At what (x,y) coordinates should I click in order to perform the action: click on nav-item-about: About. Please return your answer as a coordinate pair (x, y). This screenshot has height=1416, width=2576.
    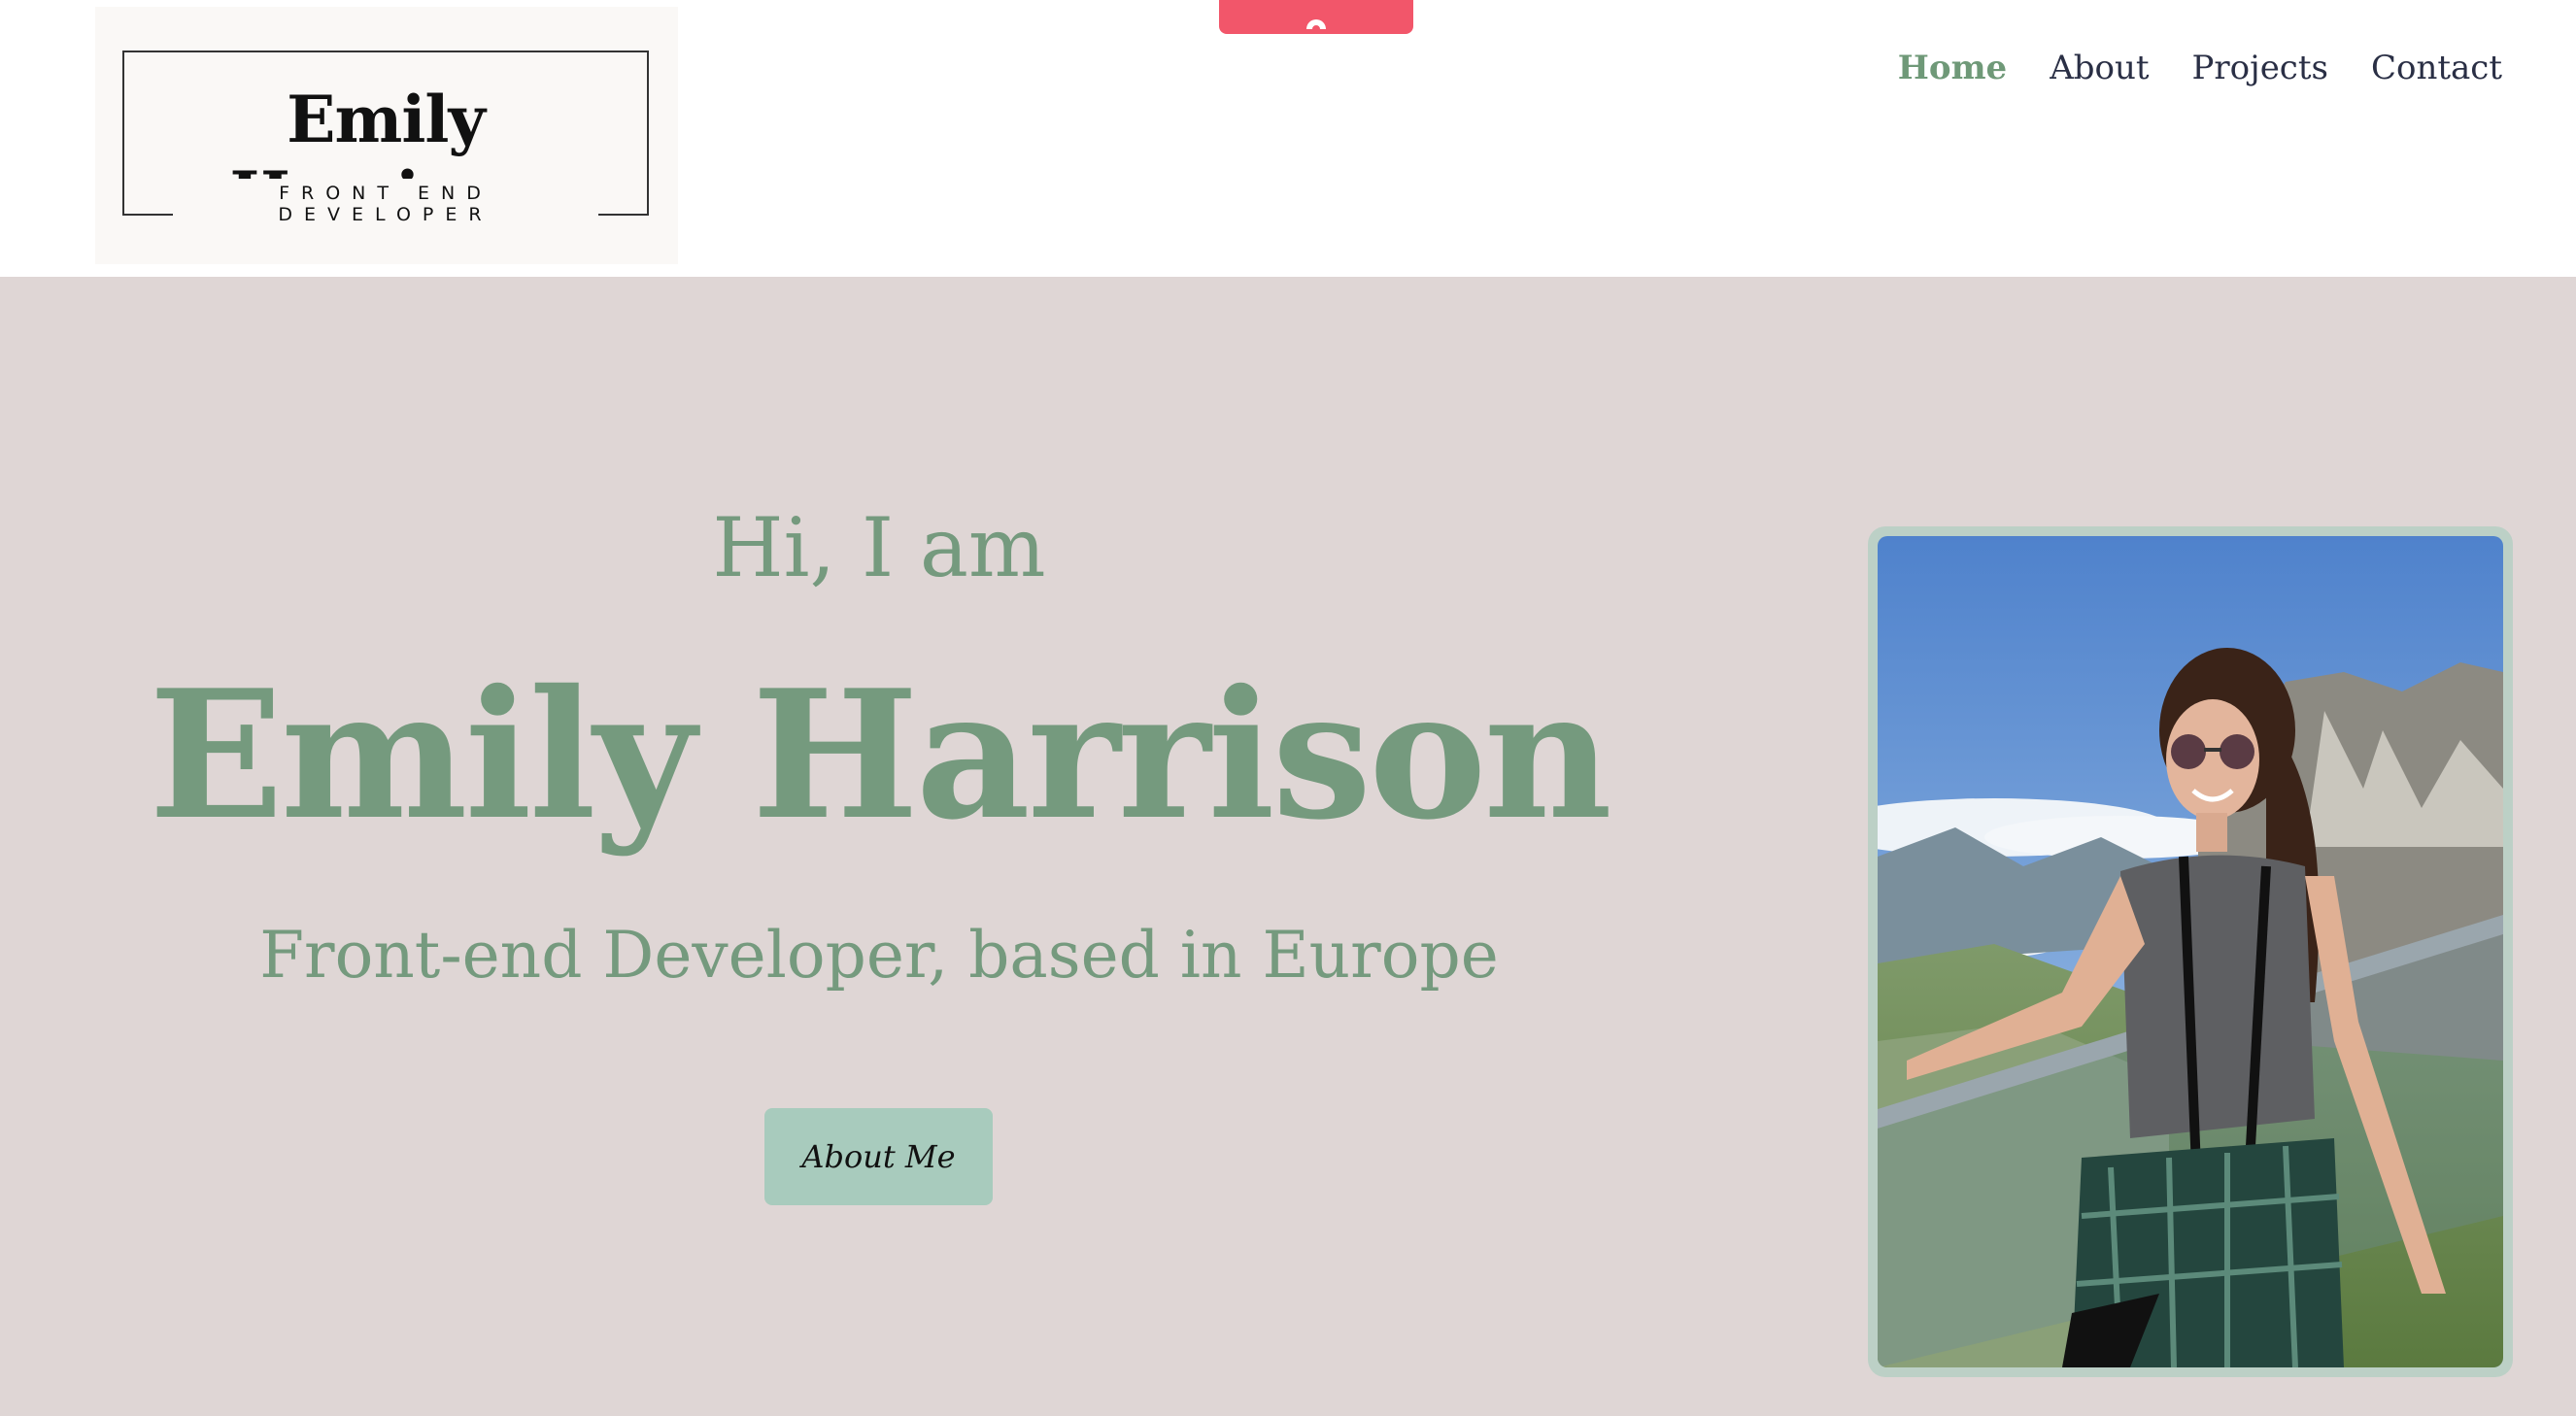
    Looking at the image, I should click on (2099, 68).